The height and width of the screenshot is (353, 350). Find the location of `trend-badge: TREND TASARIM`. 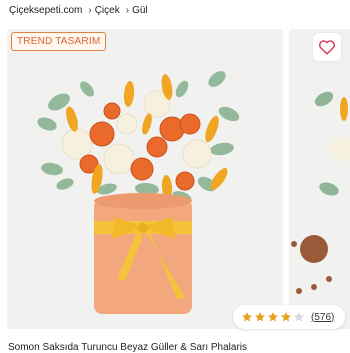

trend-badge: TREND TASARIM is located at coordinates (59, 41).